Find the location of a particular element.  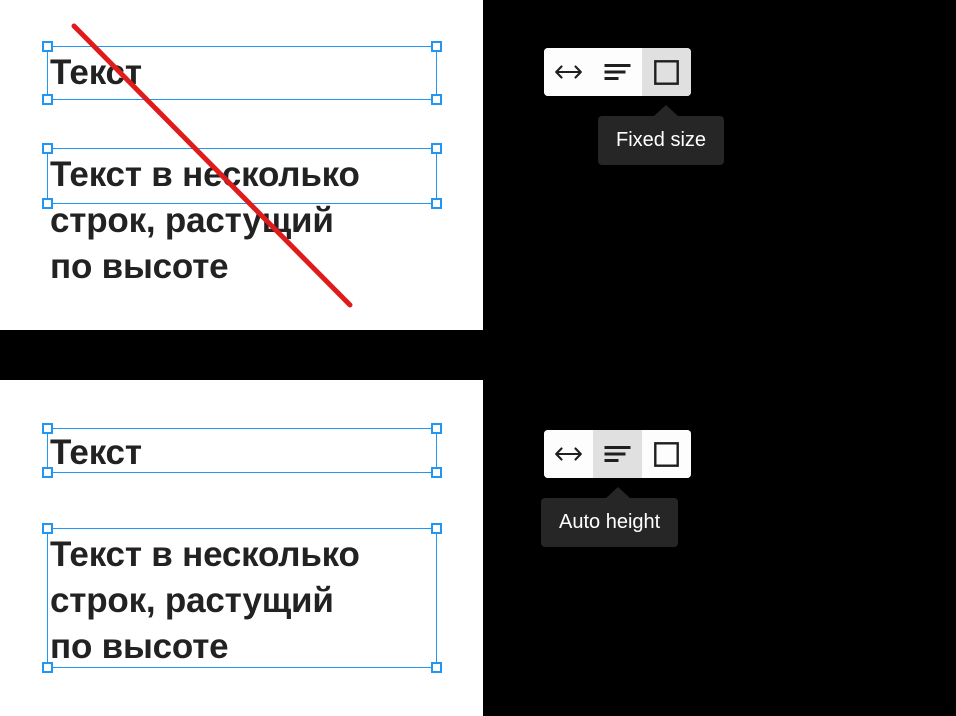

resize-mode-toolbar-fixed-size is located at coordinates (617, 72).